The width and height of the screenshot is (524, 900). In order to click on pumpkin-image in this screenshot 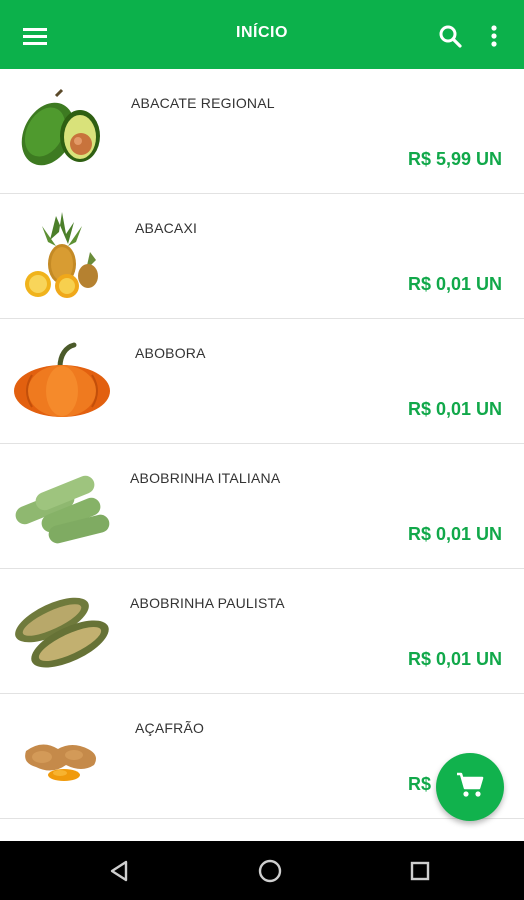, I will do `click(62, 381)`.